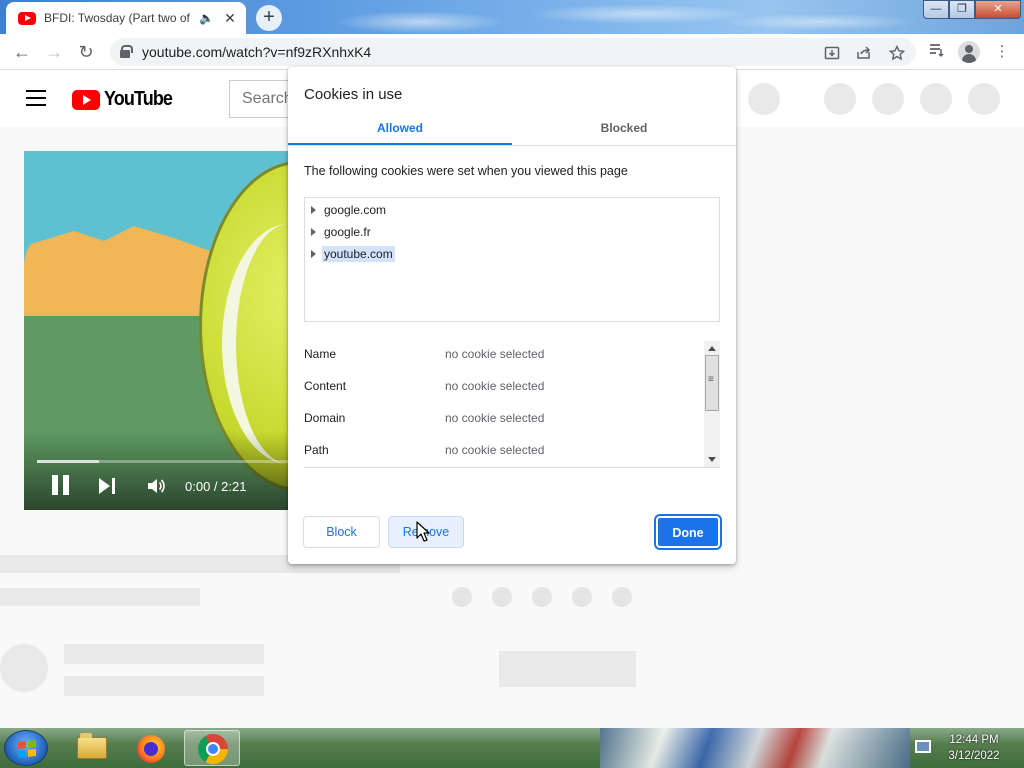 The height and width of the screenshot is (768, 1024). I want to click on video-timecode: 0:00 / 2:21, so click(216, 486).